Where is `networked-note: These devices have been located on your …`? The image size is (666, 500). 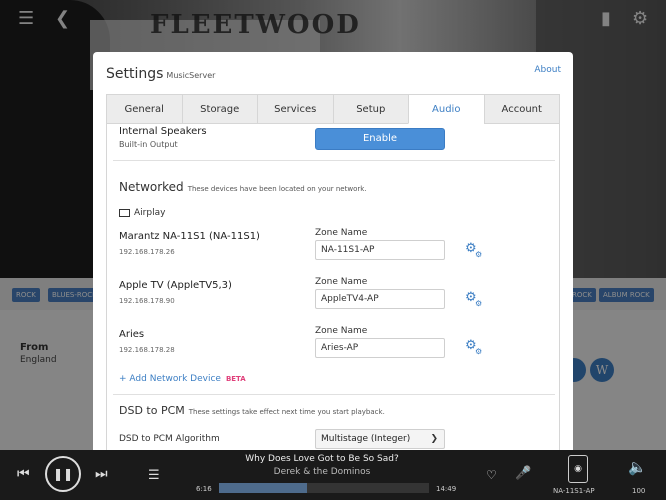 networked-note: These devices have been located on your … is located at coordinates (277, 189).